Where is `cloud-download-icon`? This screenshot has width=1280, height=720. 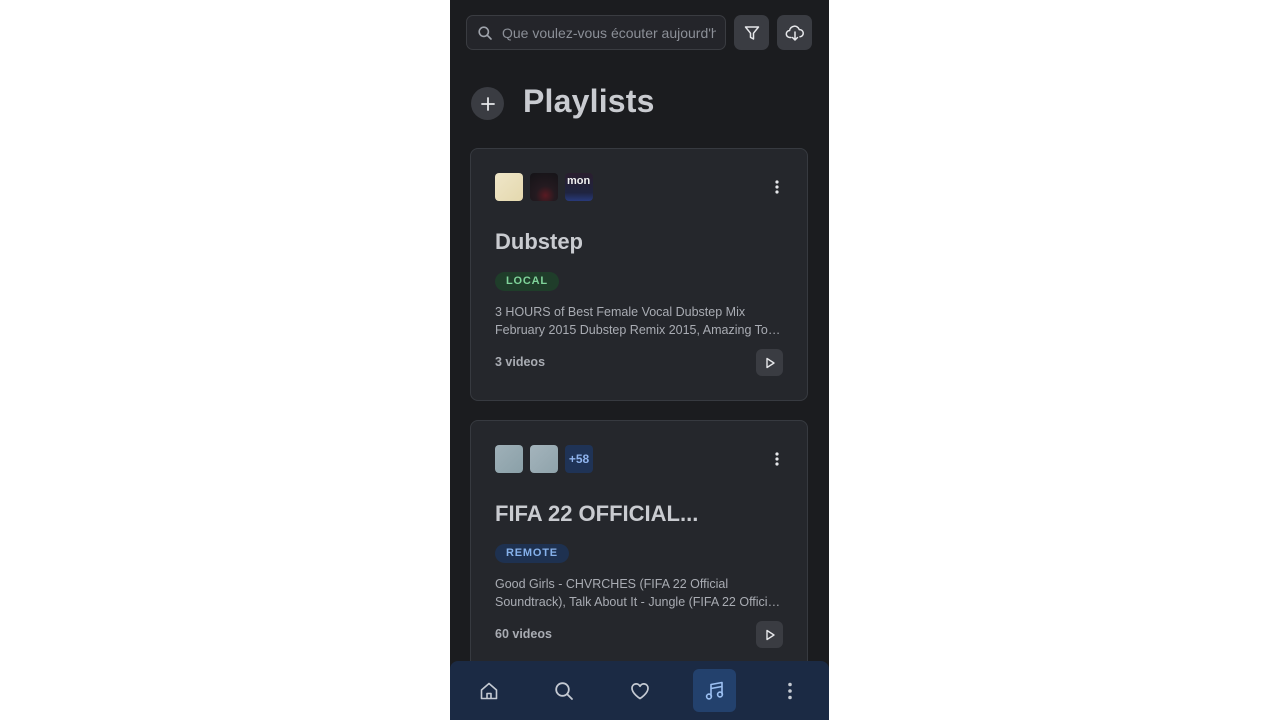
cloud-download-icon is located at coordinates (794, 32).